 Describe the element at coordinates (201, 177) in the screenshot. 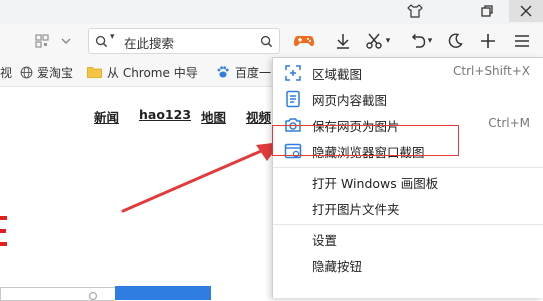

I see `red-arrow-annotation` at that location.